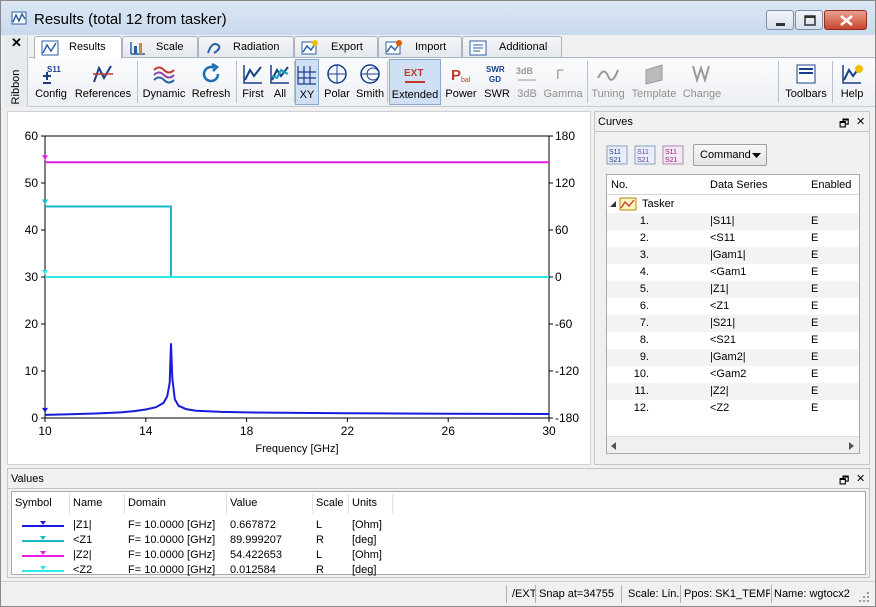  Describe the element at coordinates (524, 594) in the screenshot. I see `status-mode: /EXT` at that location.